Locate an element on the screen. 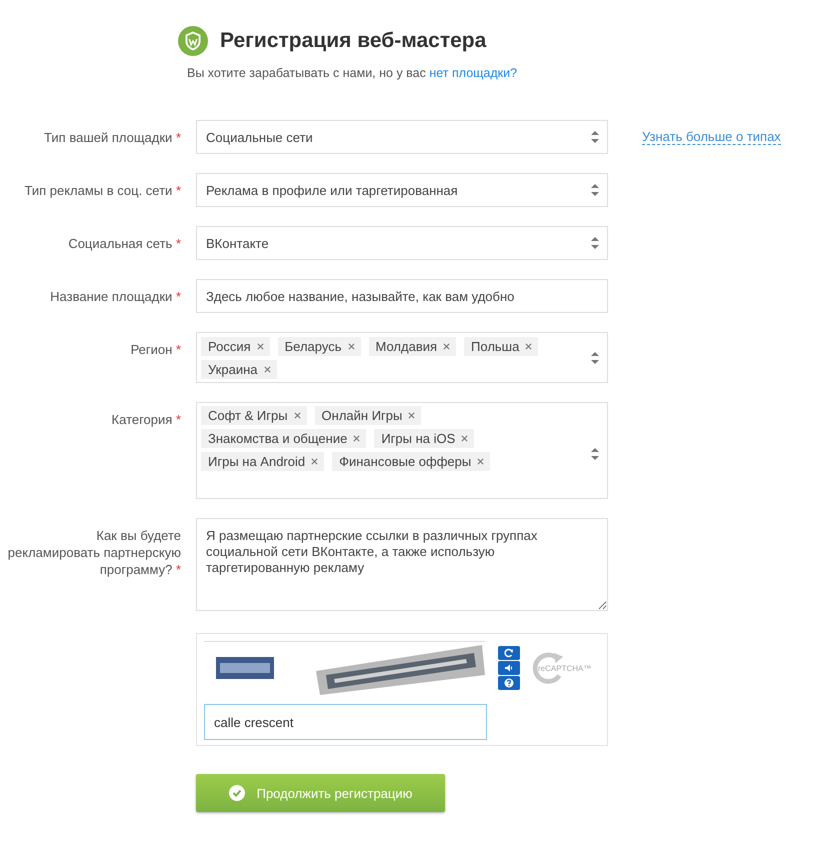  tag-chip: Польша is located at coordinates (501, 346).